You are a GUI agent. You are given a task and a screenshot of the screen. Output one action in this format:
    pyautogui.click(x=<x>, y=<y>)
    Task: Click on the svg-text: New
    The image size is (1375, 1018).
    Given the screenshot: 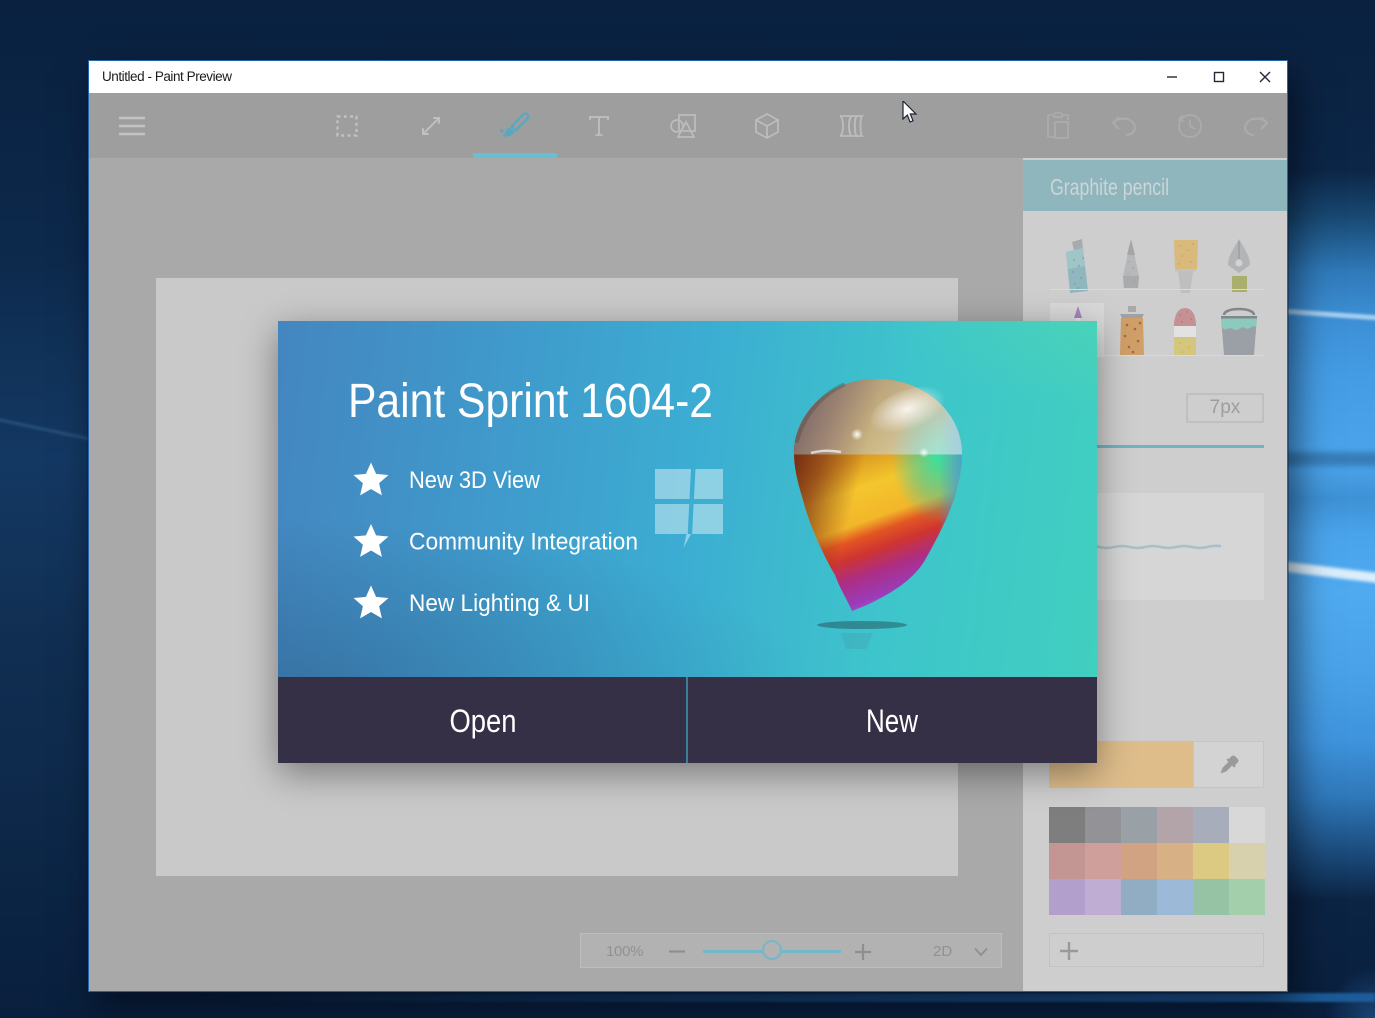 What is the action you would take?
    pyautogui.click(x=892, y=721)
    